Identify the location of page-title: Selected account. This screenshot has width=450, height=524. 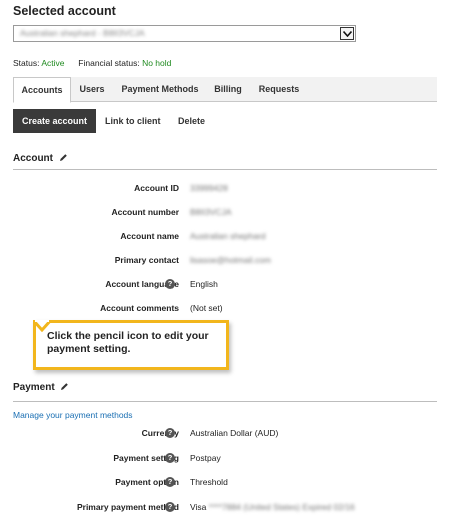
(64, 11).